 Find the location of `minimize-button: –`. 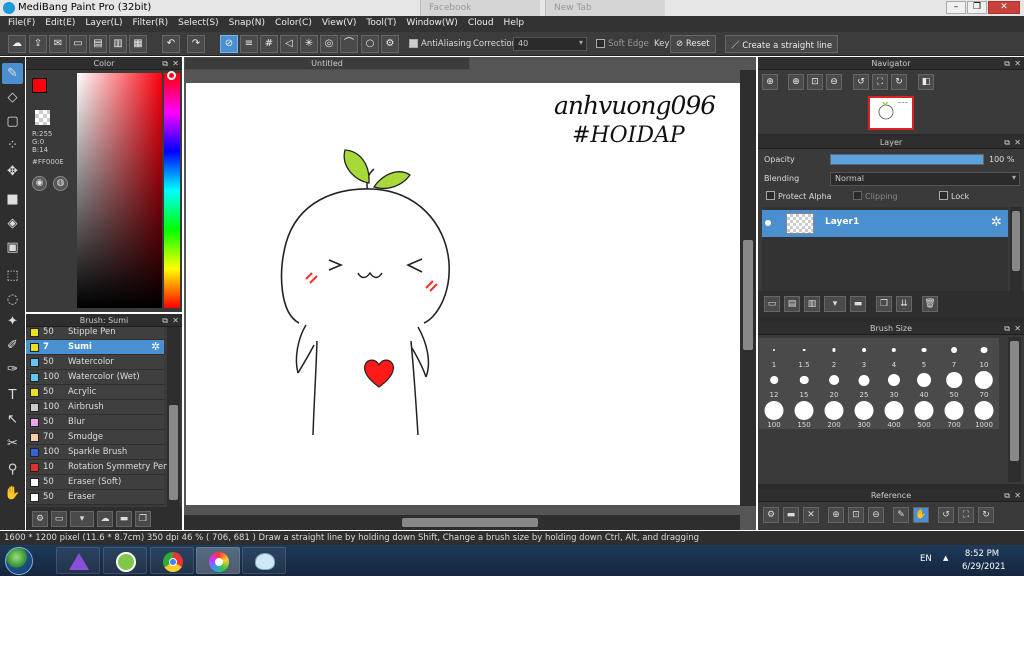

minimize-button: – is located at coordinates (956, 7).